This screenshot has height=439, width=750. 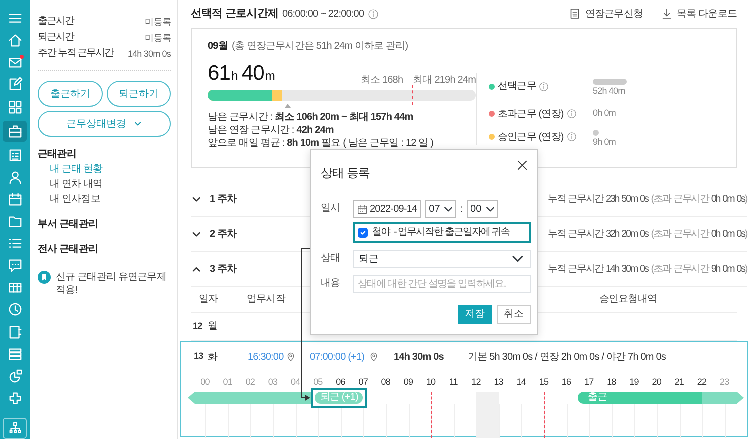 I want to click on person-icon, so click(x=15, y=177).